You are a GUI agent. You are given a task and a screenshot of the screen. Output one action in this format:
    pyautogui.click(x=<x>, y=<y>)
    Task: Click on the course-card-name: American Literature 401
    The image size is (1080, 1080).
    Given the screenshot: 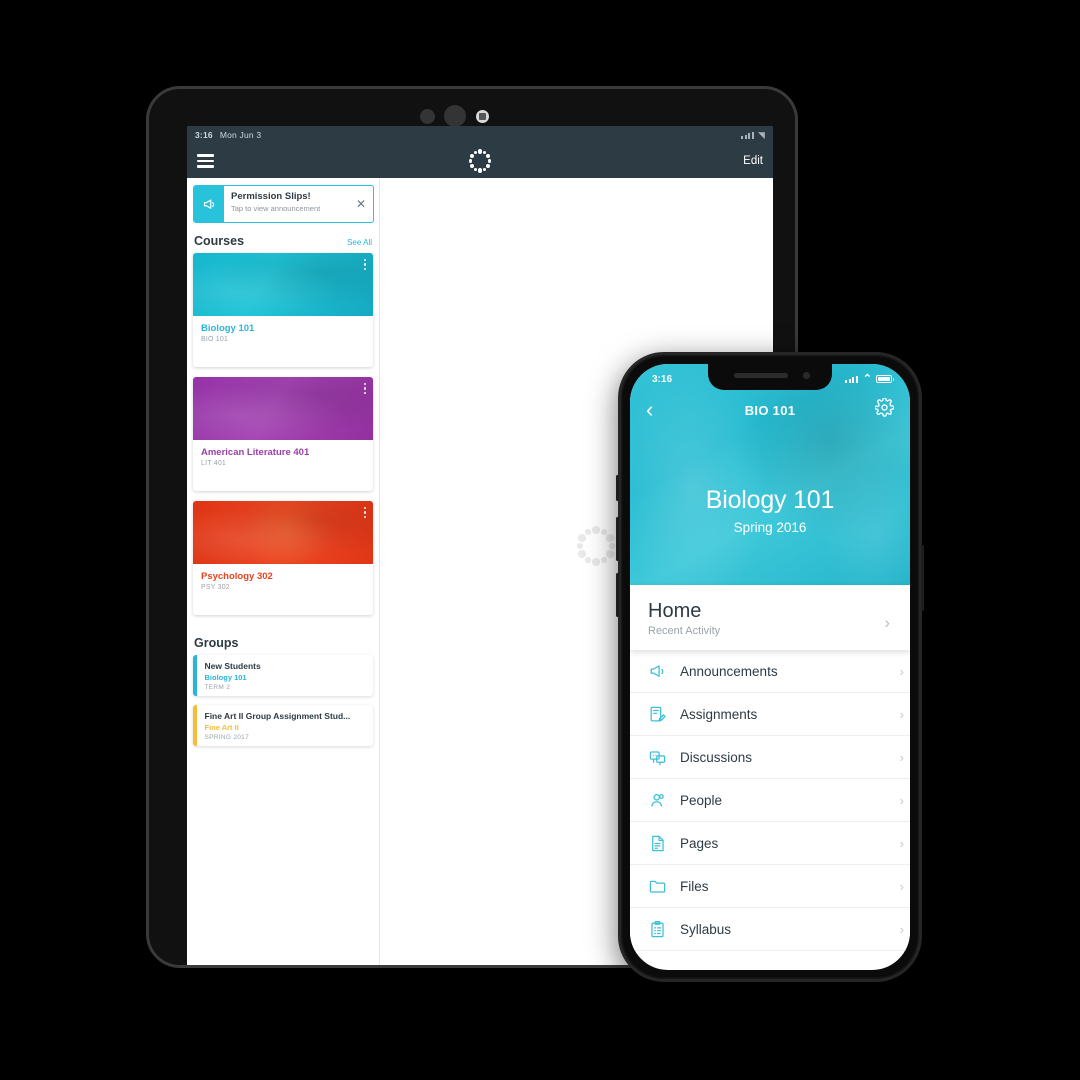 What is the action you would take?
    pyautogui.click(x=255, y=452)
    